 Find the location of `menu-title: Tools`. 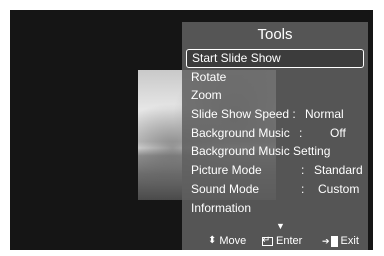

menu-title: Tools is located at coordinates (275, 34).